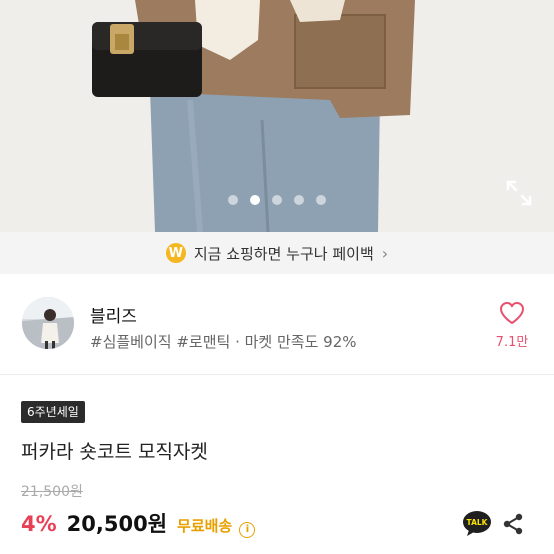 This screenshot has width=554, height=554. I want to click on payback-coin-icon: W, so click(175, 253).